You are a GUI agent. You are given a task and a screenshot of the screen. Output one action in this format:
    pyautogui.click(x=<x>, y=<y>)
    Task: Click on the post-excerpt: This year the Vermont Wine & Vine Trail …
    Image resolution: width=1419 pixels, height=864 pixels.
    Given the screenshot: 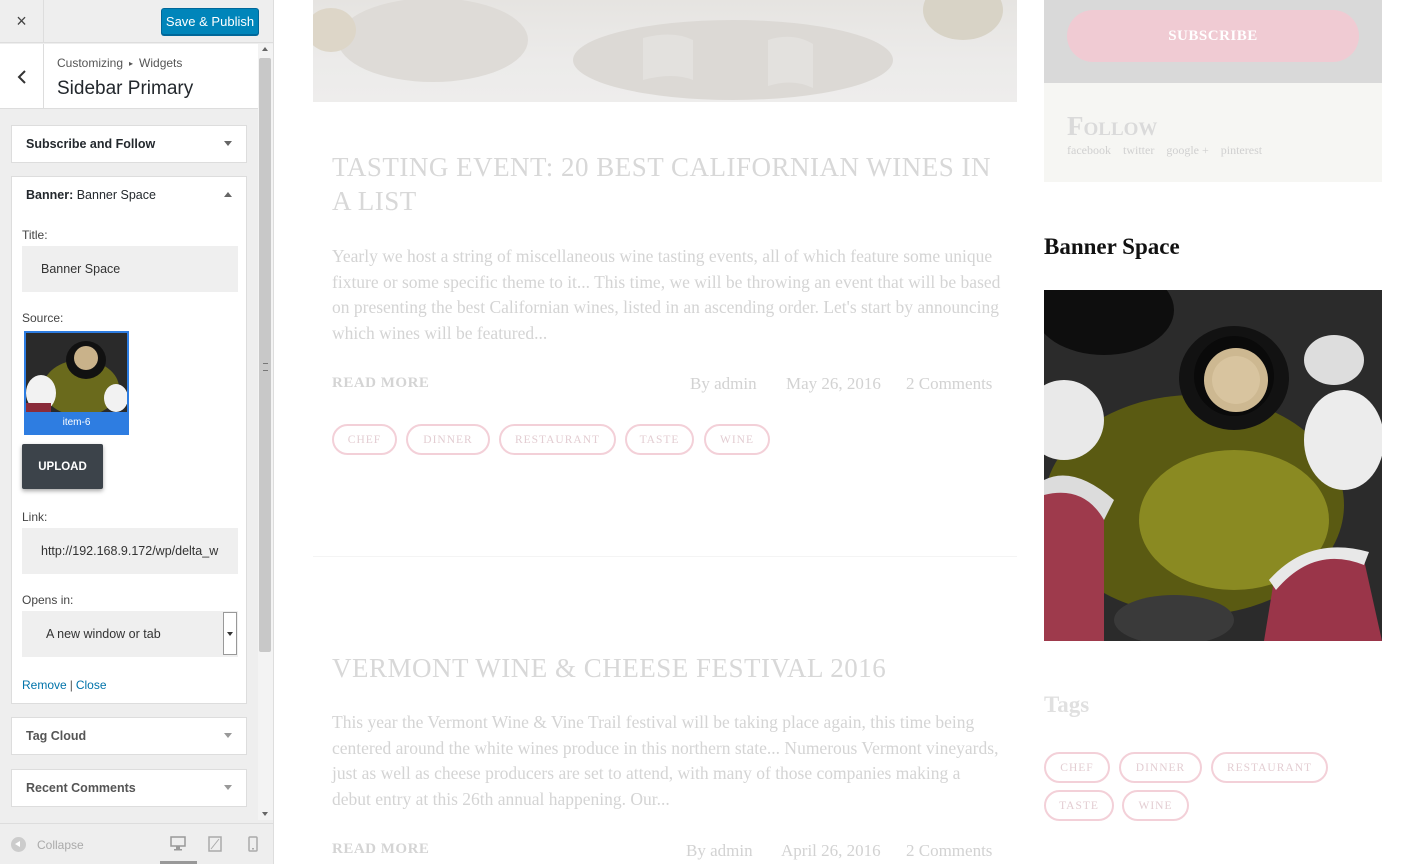 What is the action you would take?
    pyautogui.click(x=665, y=760)
    